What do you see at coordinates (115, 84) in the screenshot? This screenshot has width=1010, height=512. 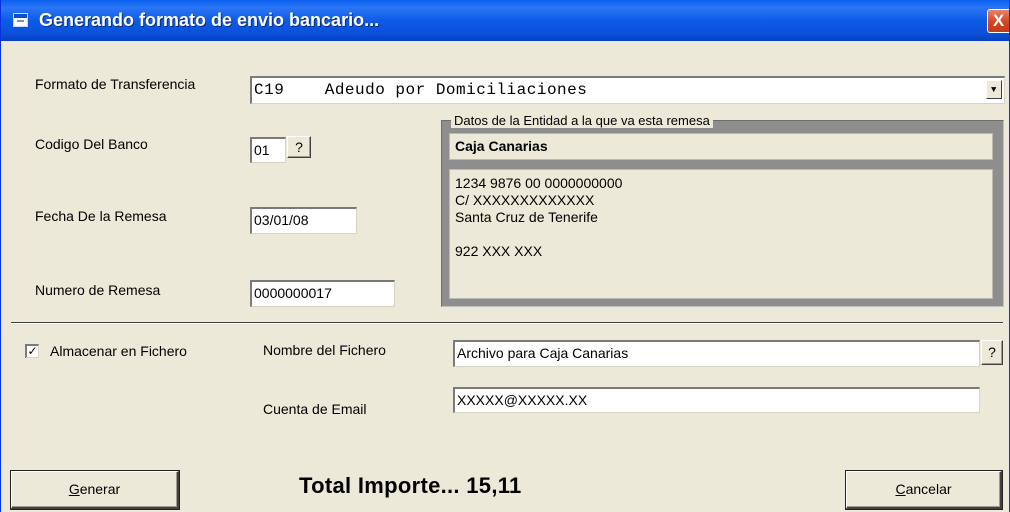 I see `formato-label: Formato de Transferencia` at bounding box center [115, 84].